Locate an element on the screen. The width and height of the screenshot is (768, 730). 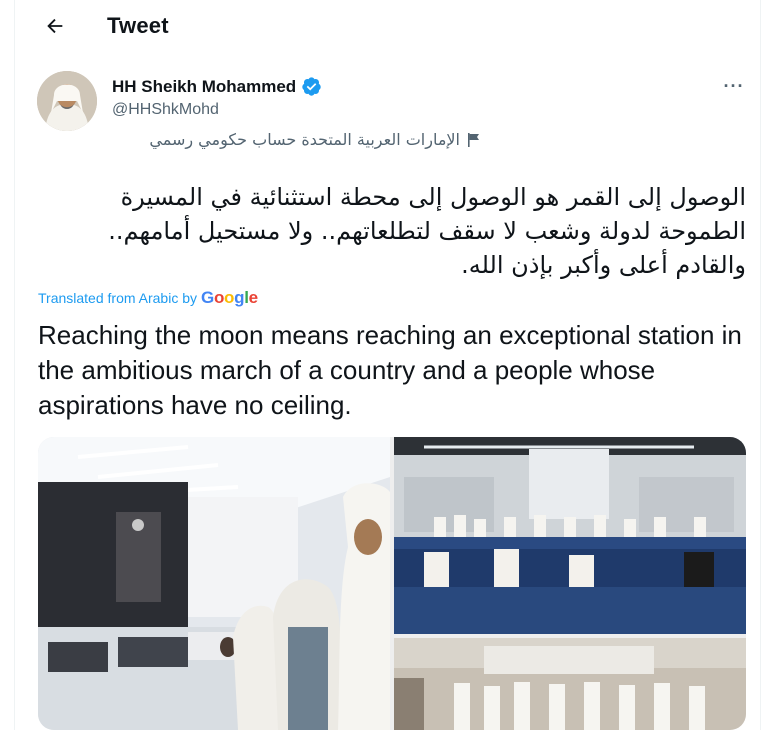
page-title: Tweet is located at coordinates (138, 25).